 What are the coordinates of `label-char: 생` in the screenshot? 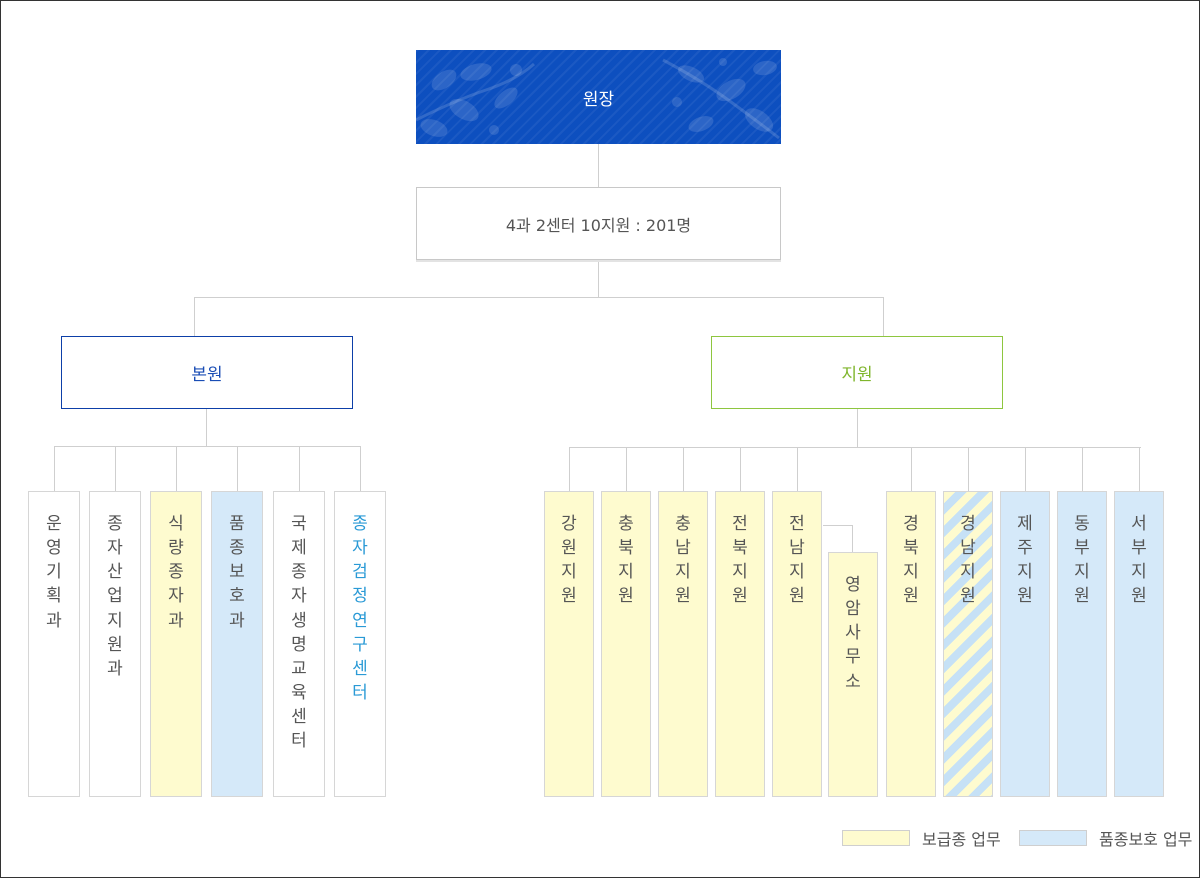 It's located at (299, 620).